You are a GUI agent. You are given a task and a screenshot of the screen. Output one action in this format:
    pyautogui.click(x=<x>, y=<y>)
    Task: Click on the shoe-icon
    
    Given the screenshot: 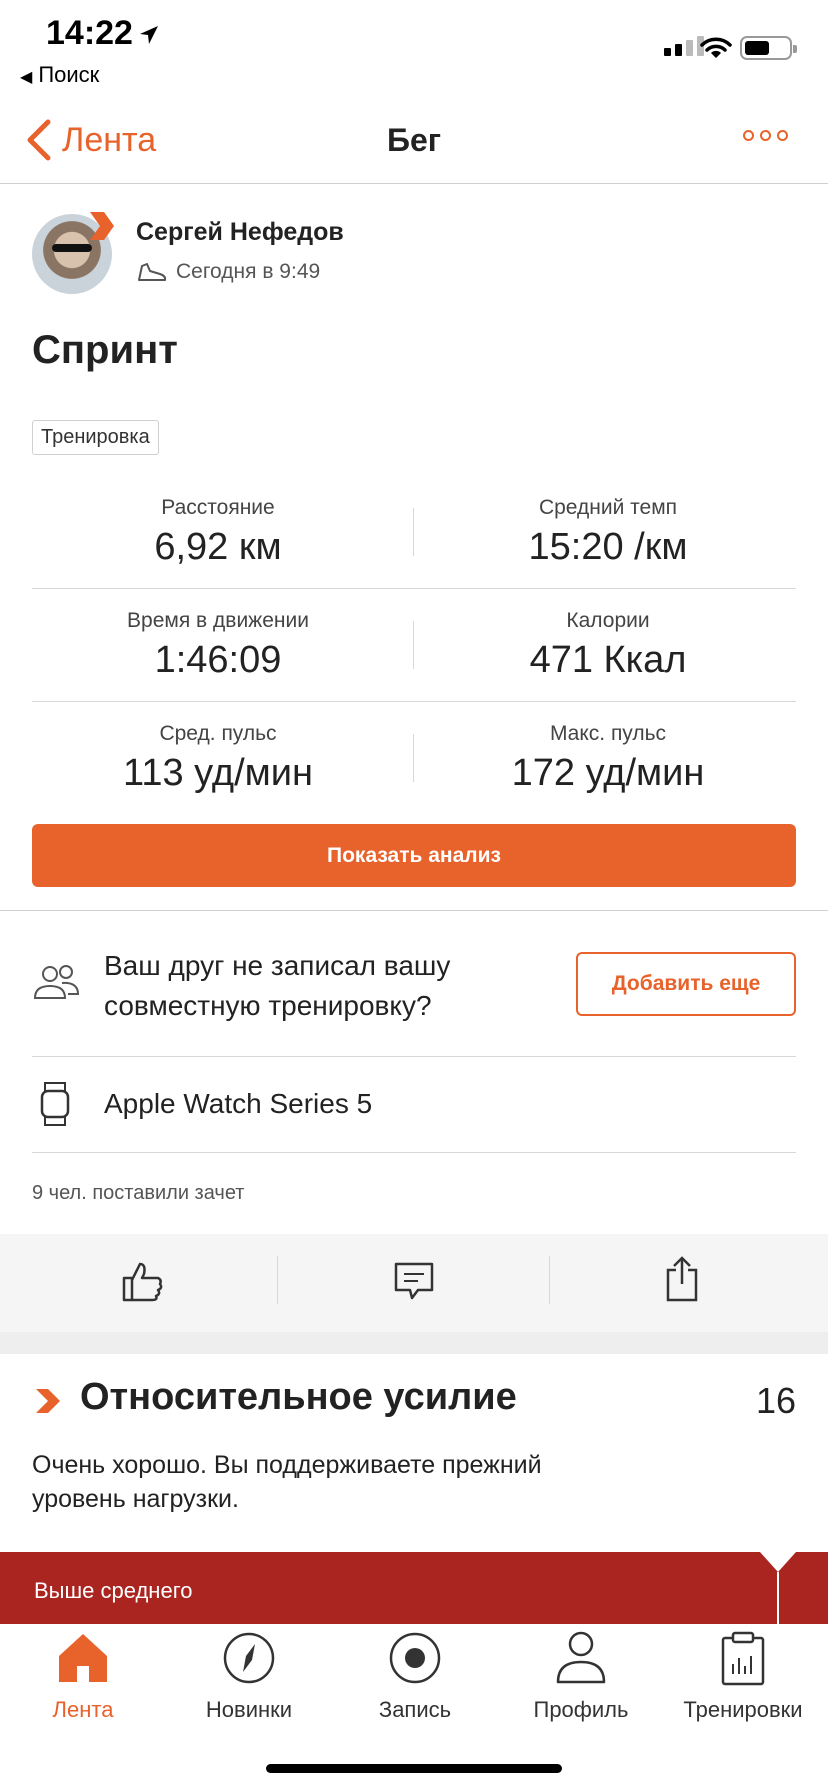 What is the action you would take?
    pyautogui.click(x=152, y=272)
    